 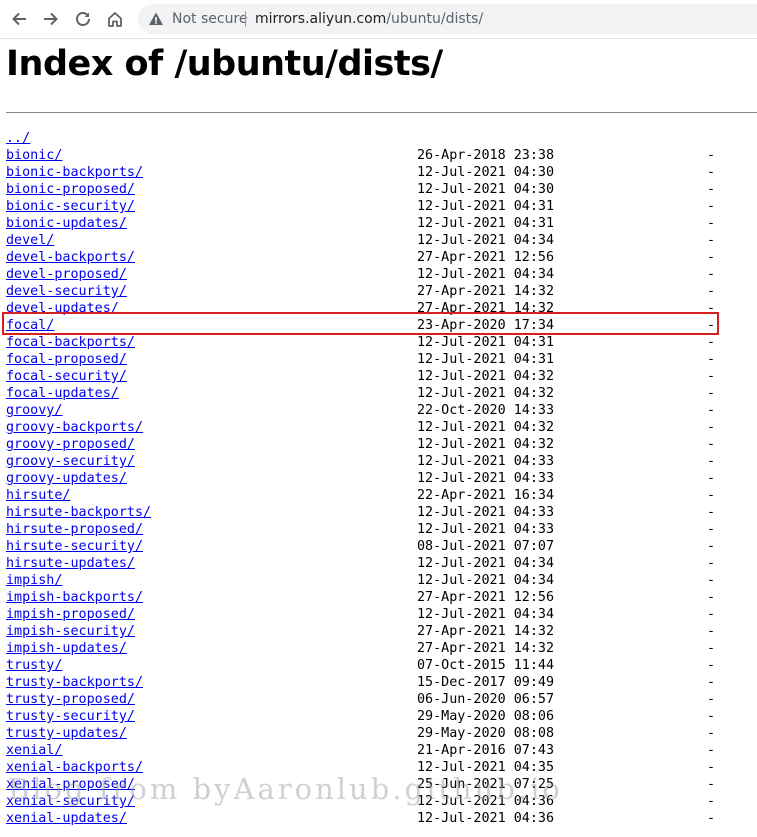 What do you see at coordinates (378, 172) in the screenshot?
I see `directory-row: bionic-backports/12-Jul-2021 04:30 -` at bounding box center [378, 172].